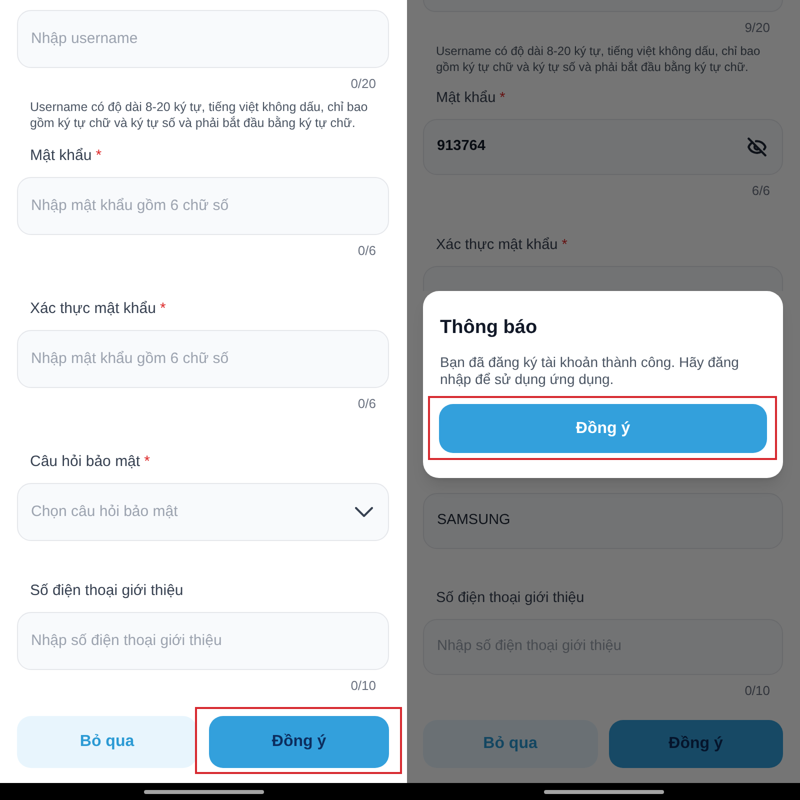 The height and width of the screenshot is (800, 800). I want to click on field-label: Câu hỏi bảo mật *, so click(90, 462).